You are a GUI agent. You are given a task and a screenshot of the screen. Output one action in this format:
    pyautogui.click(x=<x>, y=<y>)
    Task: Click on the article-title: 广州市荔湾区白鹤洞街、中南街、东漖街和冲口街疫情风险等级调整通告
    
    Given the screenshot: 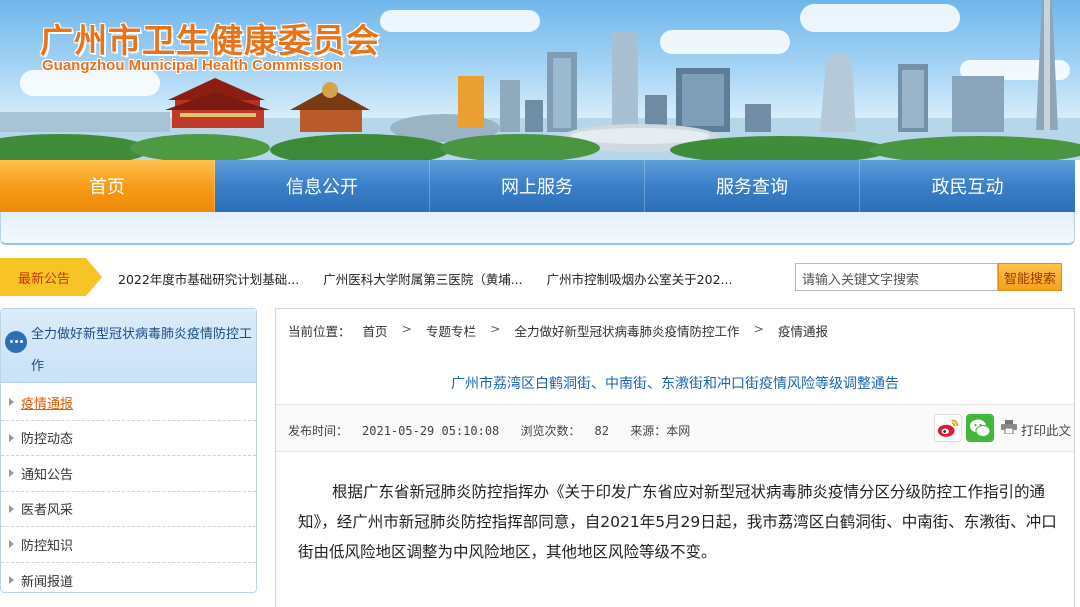 What is the action you would take?
    pyautogui.click(x=675, y=384)
    